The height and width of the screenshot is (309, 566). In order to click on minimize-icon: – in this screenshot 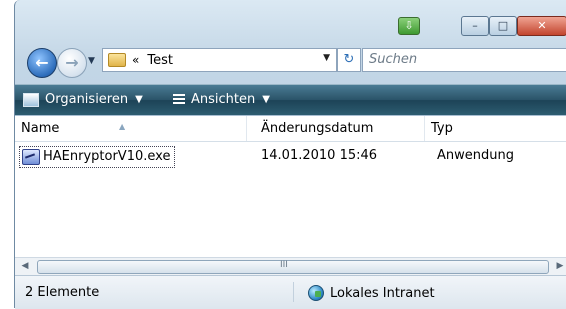, I will do `click(475, 25)`.